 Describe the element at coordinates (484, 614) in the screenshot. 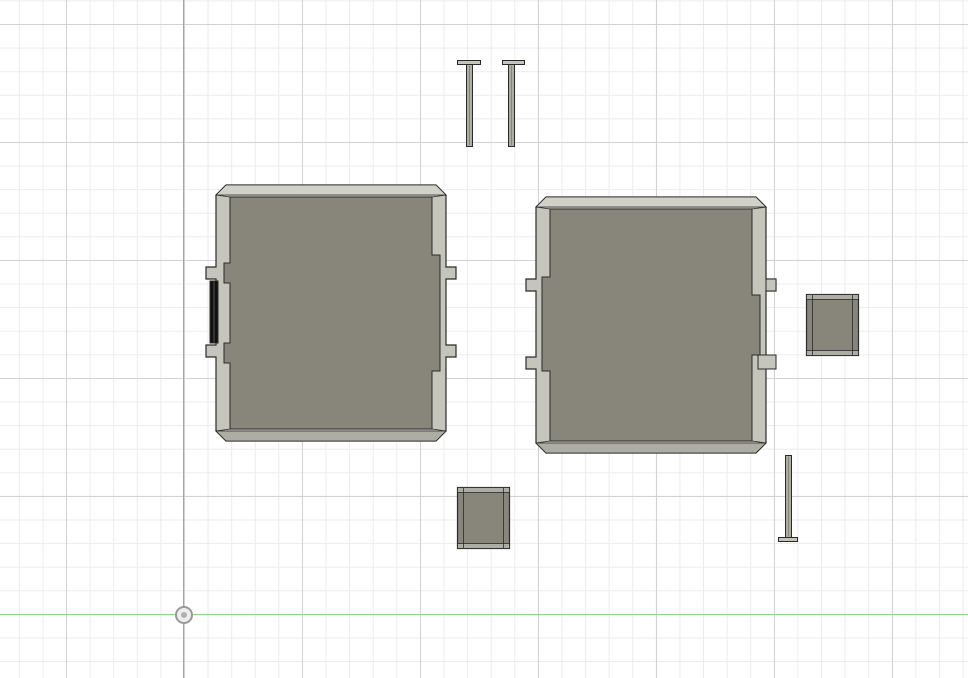

I see `x-axis-line` at that location.